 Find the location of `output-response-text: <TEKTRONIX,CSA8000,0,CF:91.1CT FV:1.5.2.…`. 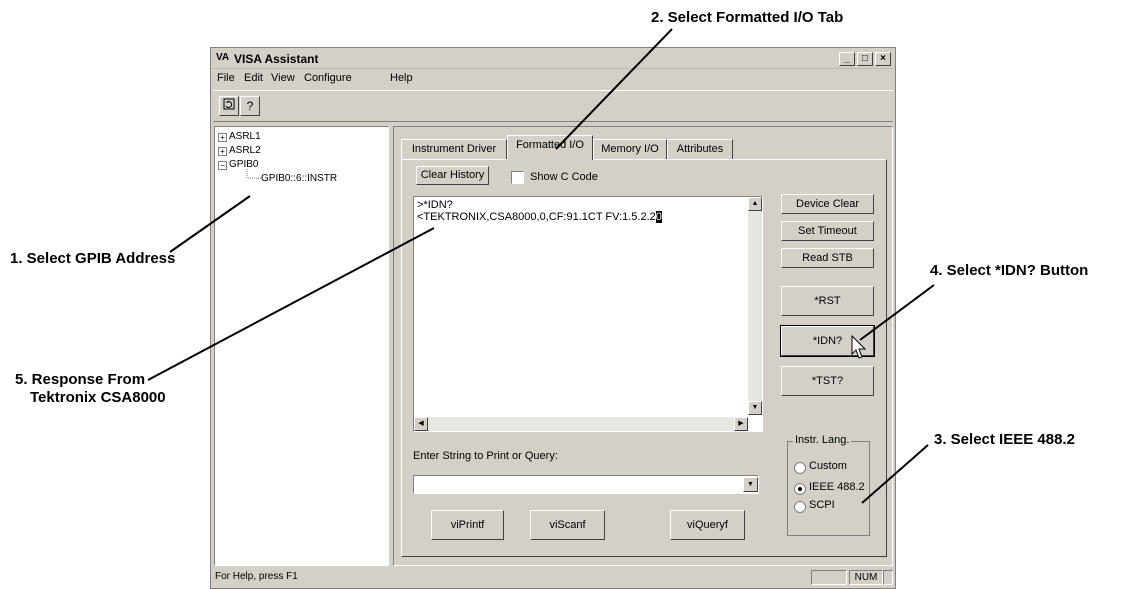

output-response-text: <TEKTRONIX,CSA8000,0,CF:91.1CT FV:1.5.2.… is located at coordinates (536, 217).